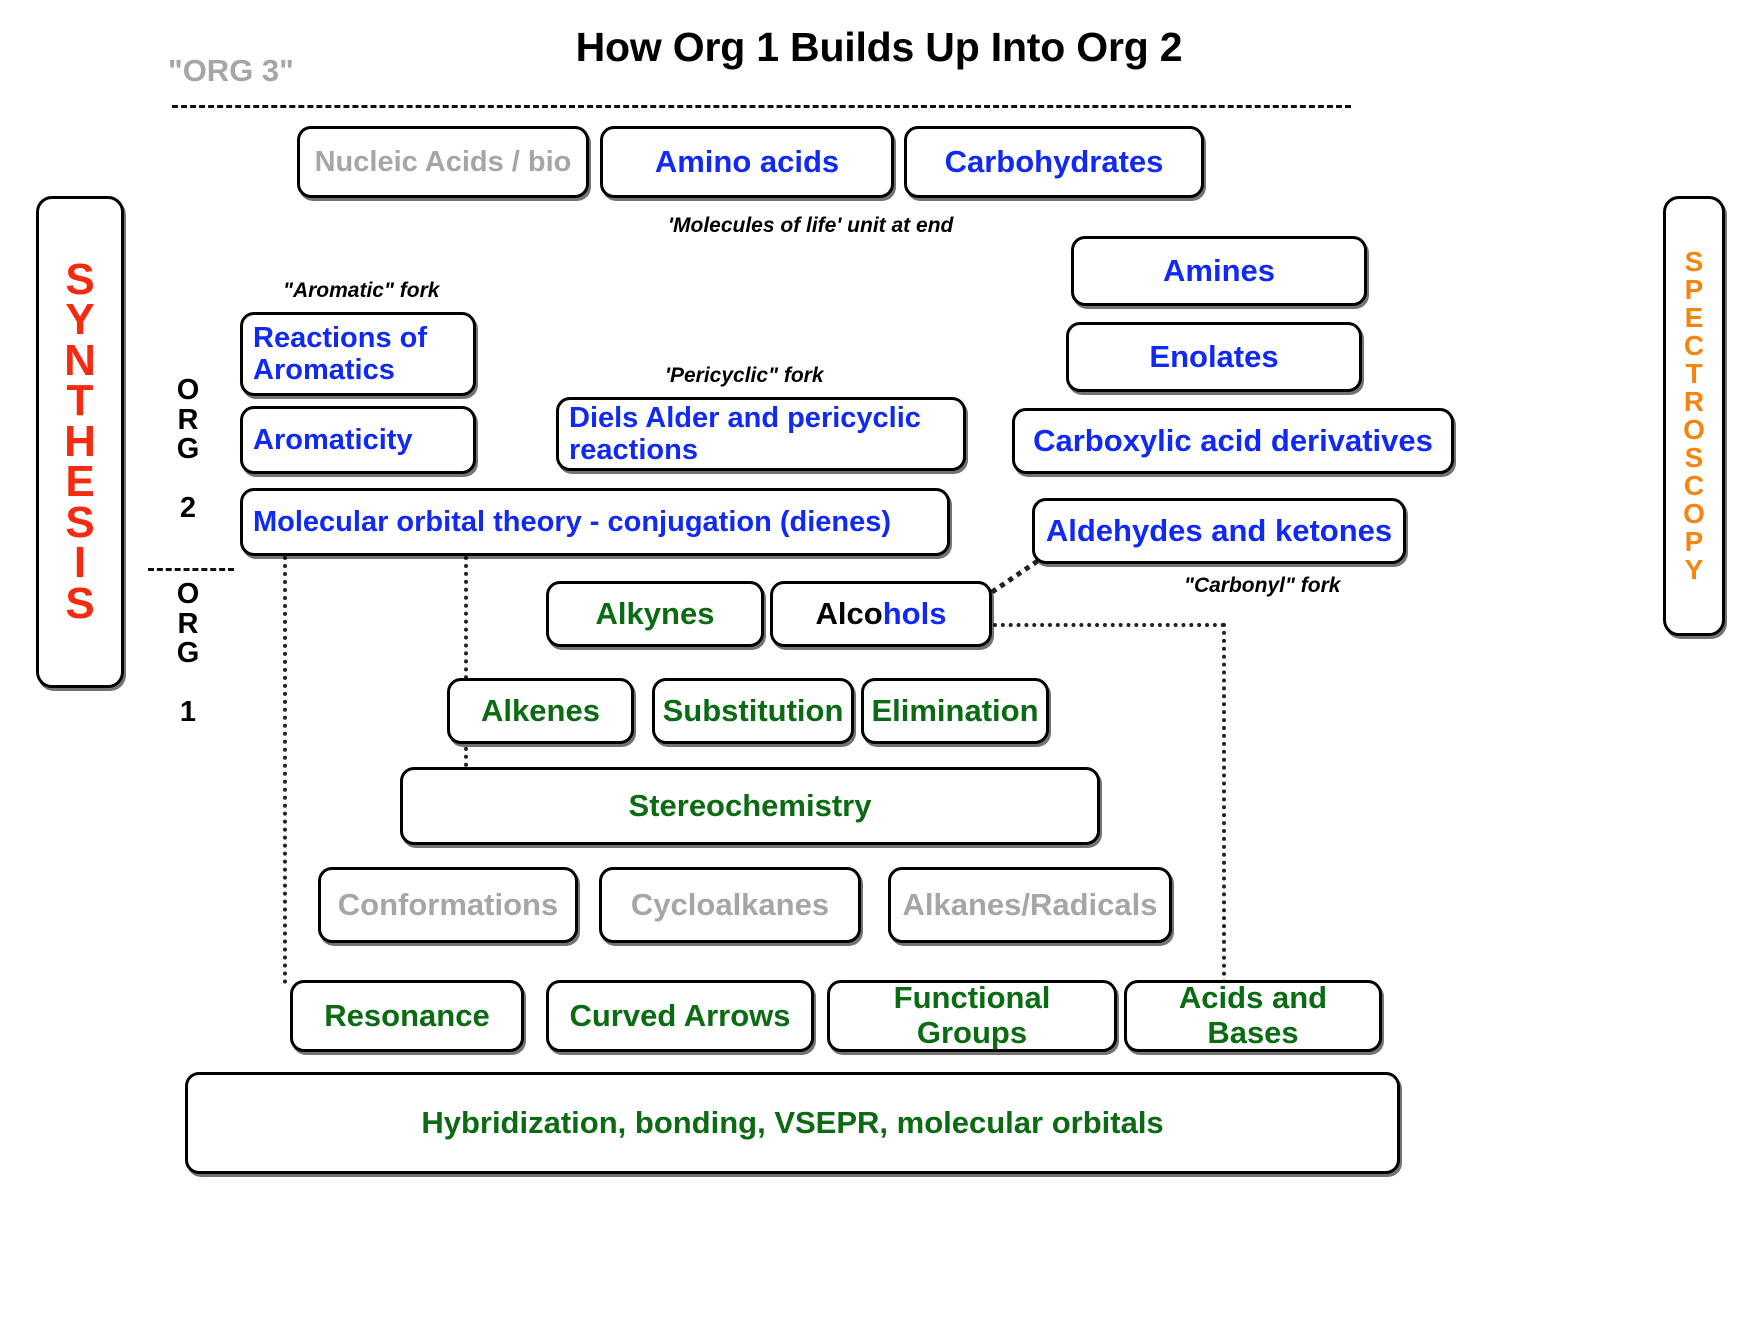 Image resolution: width=1758 pixels, height=1342 pixels. I want to click on box-alcohols: Alco hols, so click(881, 614).